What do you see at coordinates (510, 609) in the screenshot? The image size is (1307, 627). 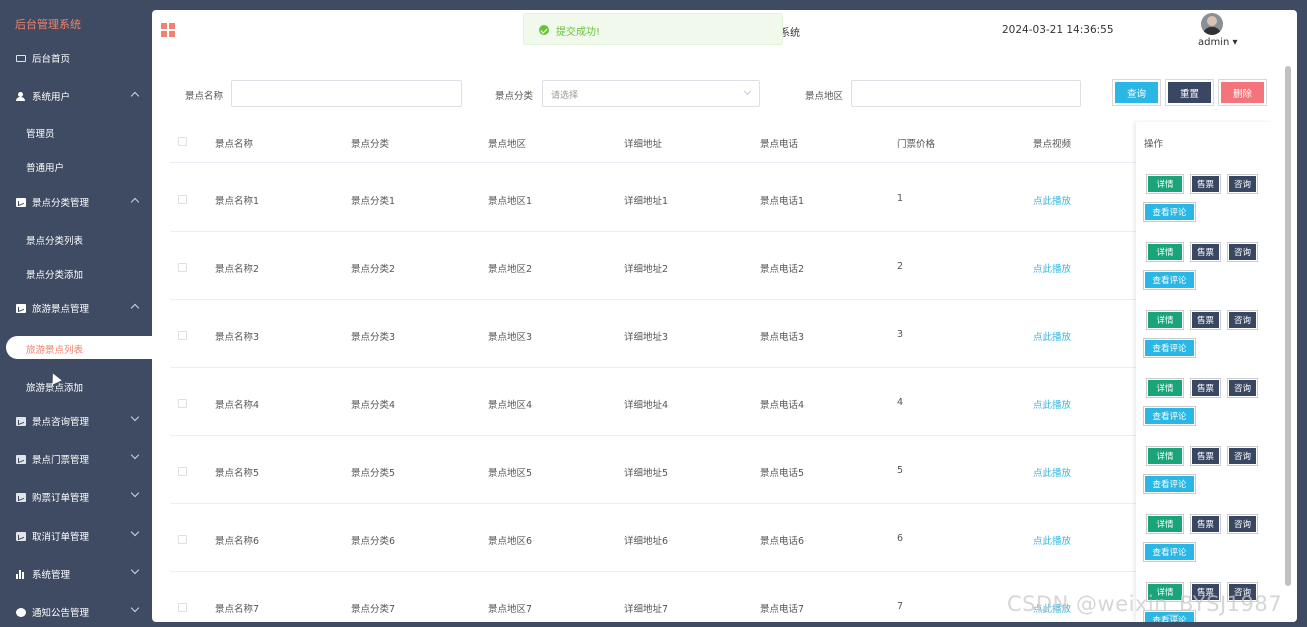 I see `cell-region: 景点地区7` at bounding box center [510, 609].